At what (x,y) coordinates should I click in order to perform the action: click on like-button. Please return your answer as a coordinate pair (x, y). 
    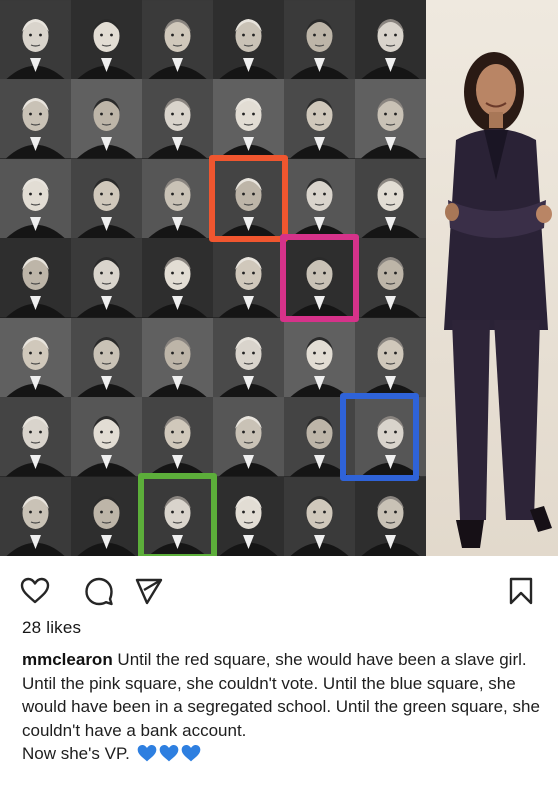
    Looking at the image, I should click on (35, 591).